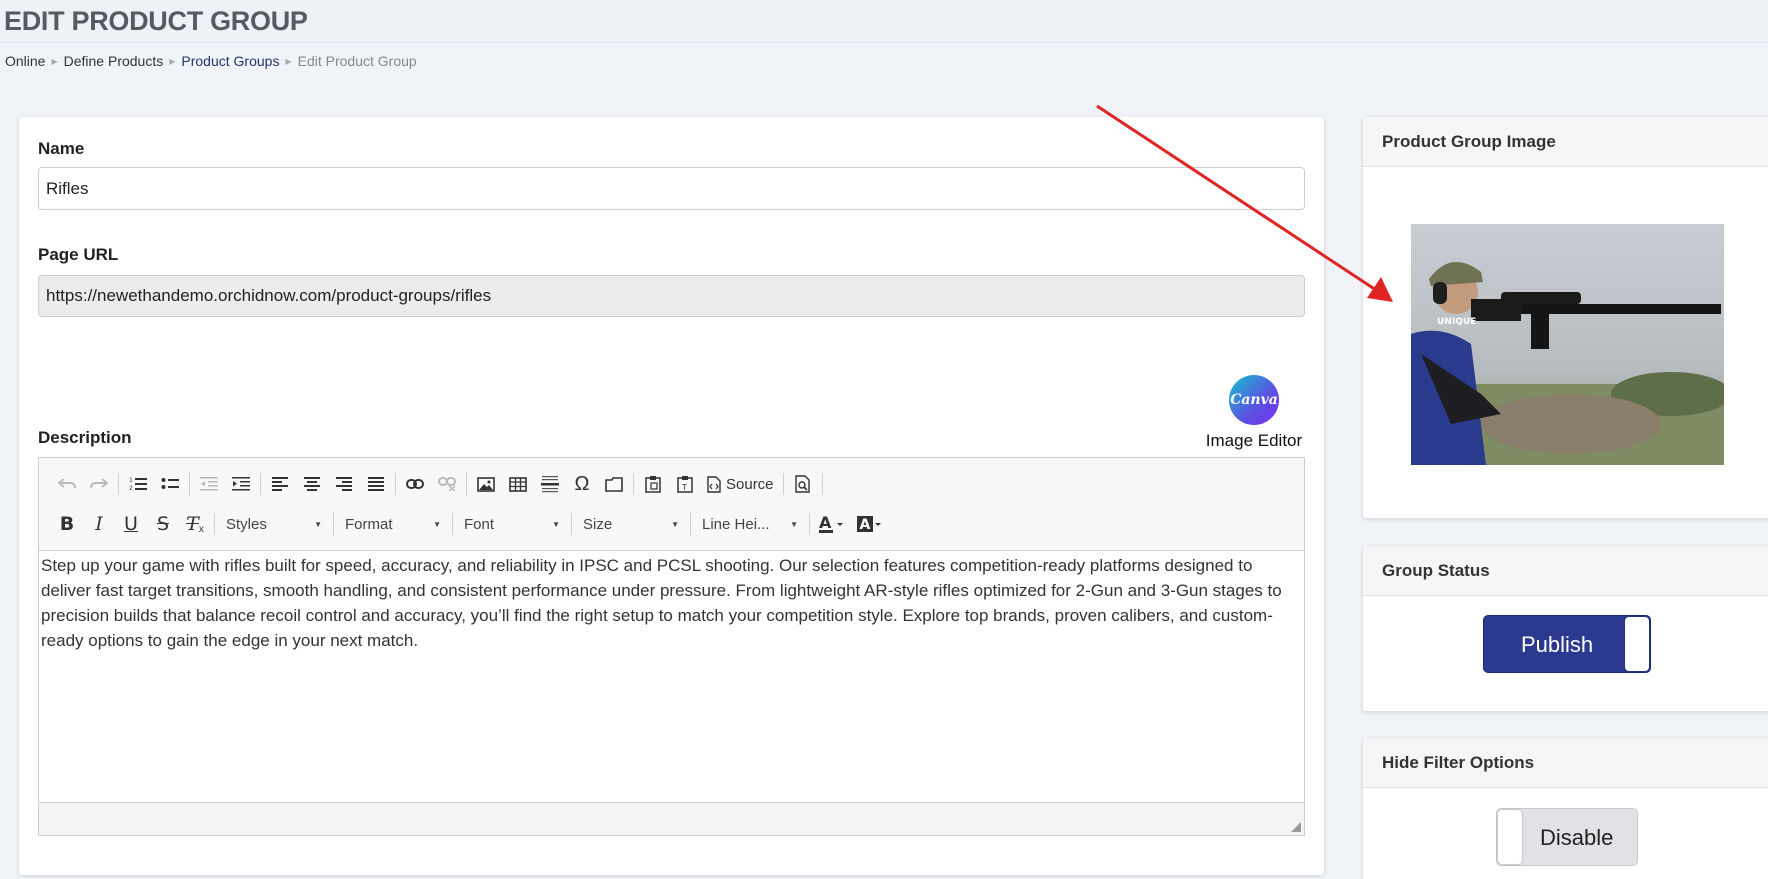  Describe the element at coordinates (131, 480) in the screenshot. I see `svg-text: 1` at that location.